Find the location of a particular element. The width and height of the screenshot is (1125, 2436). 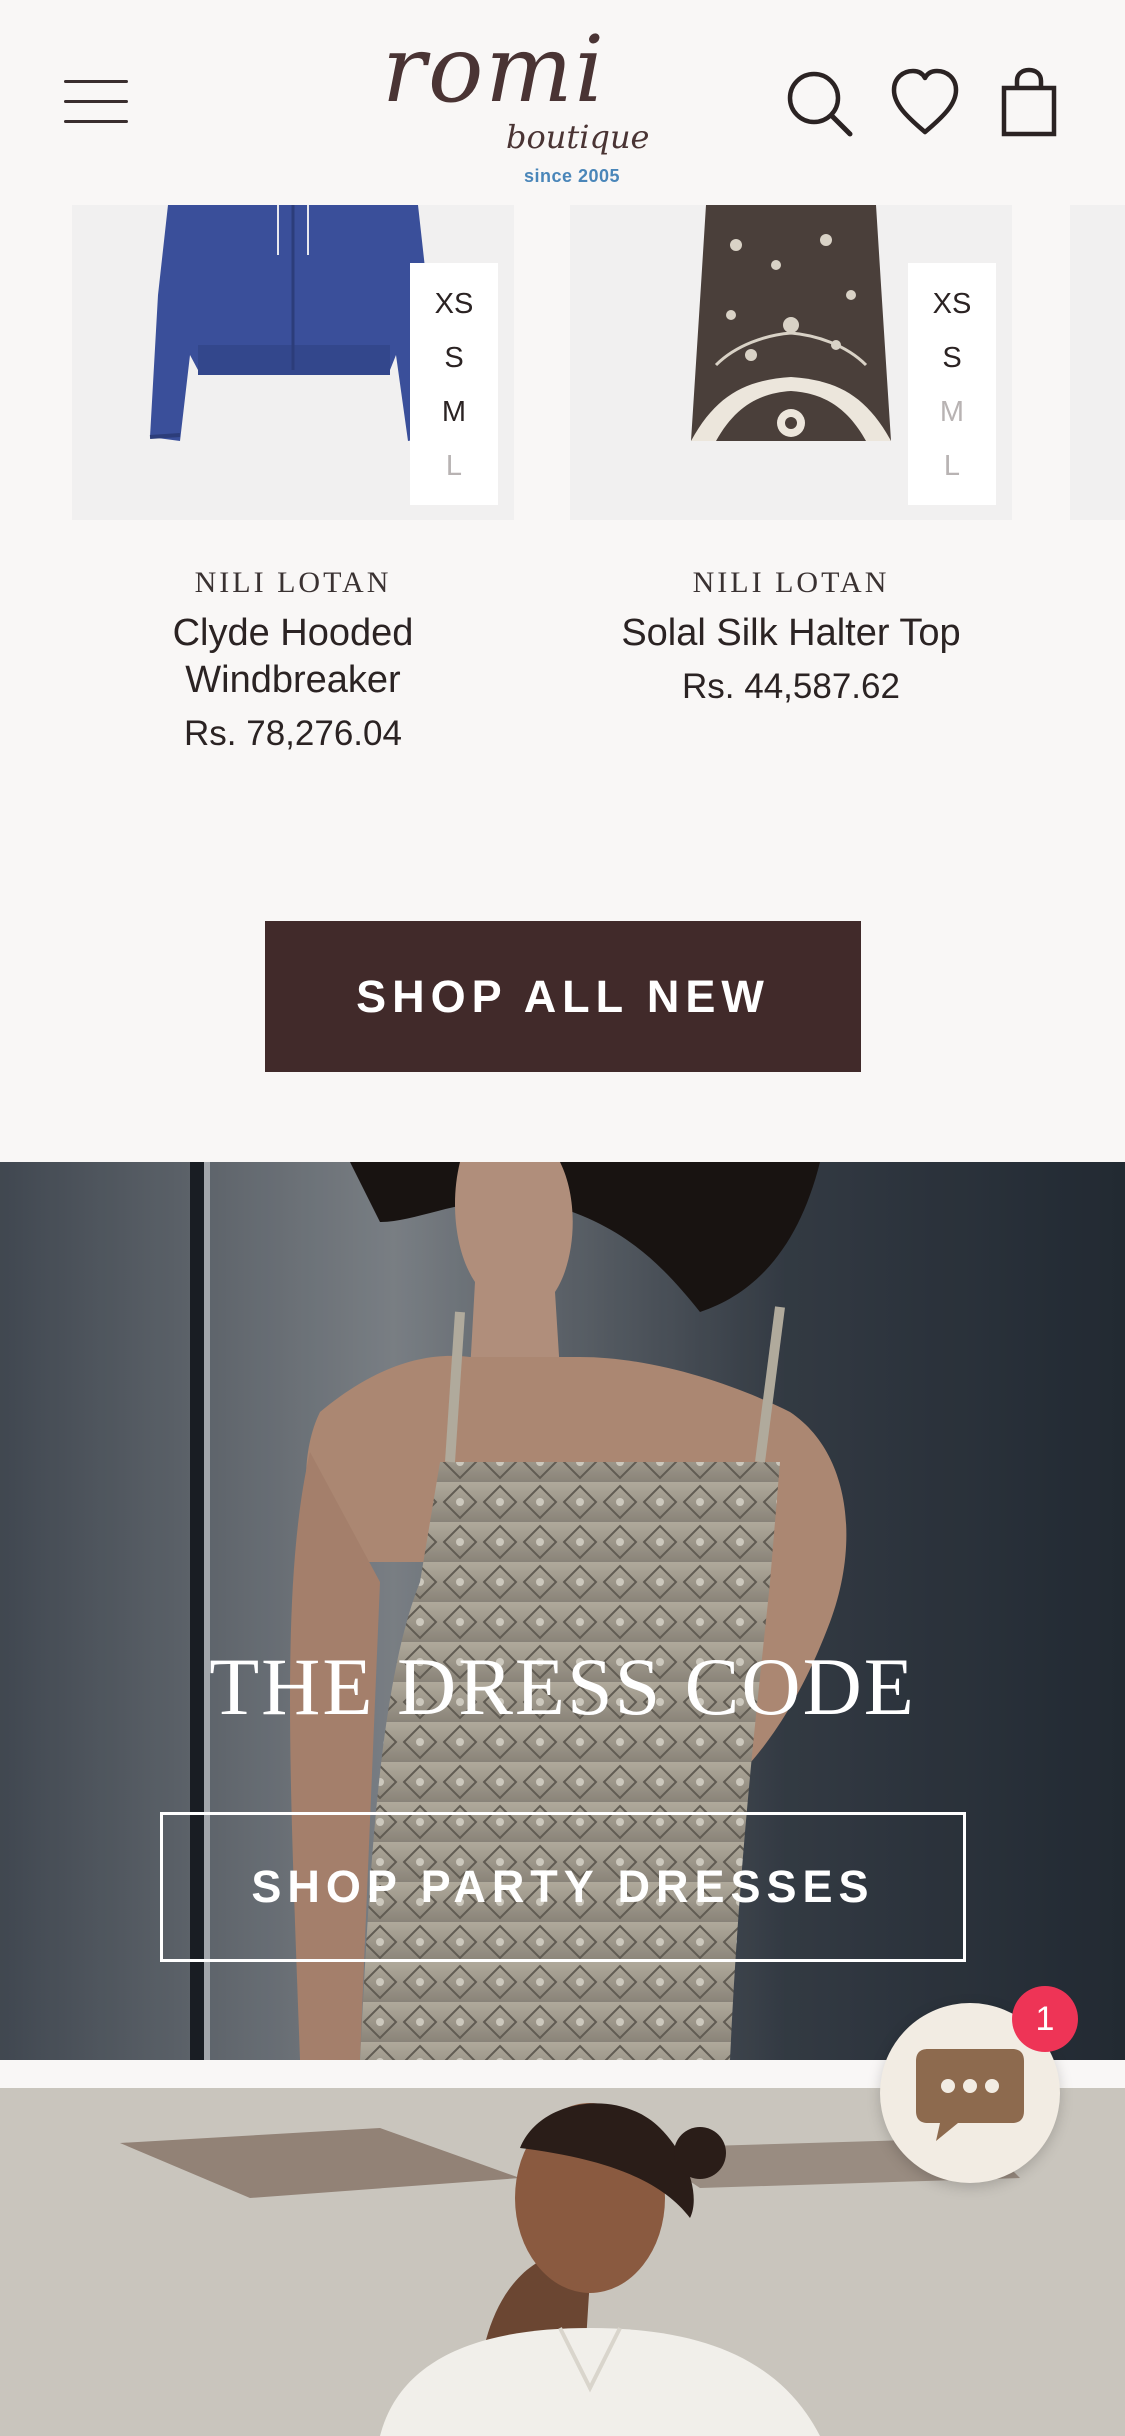

windbreaker-image is located at coordinates (293, 323).